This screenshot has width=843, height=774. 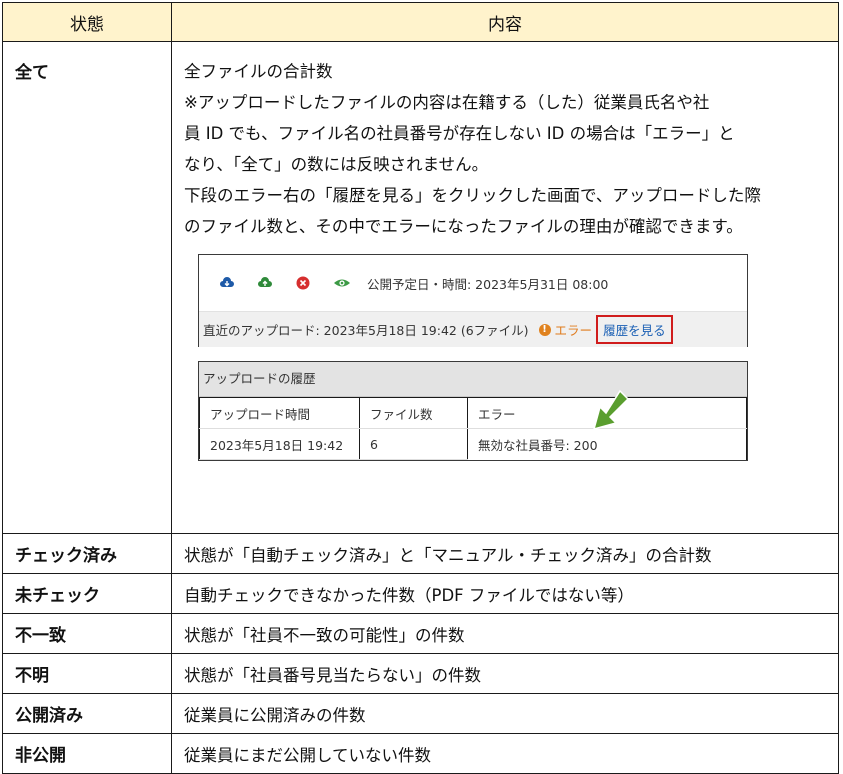 What do you see at coordinates (87, 287) in the screenshot?
I see `status-all: 全て` at bounding box center [87, 287].